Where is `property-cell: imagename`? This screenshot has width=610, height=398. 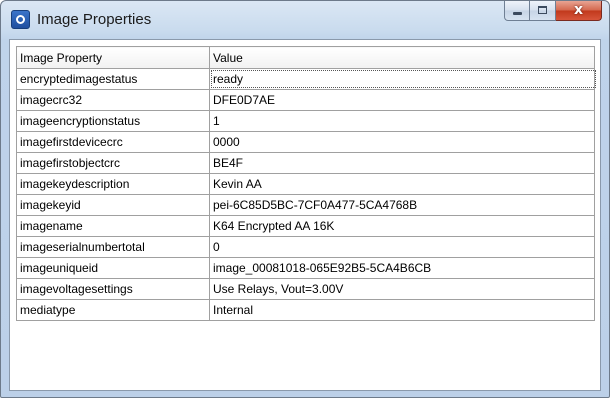 property-cell: imagename is located at coordinates (113, 226).